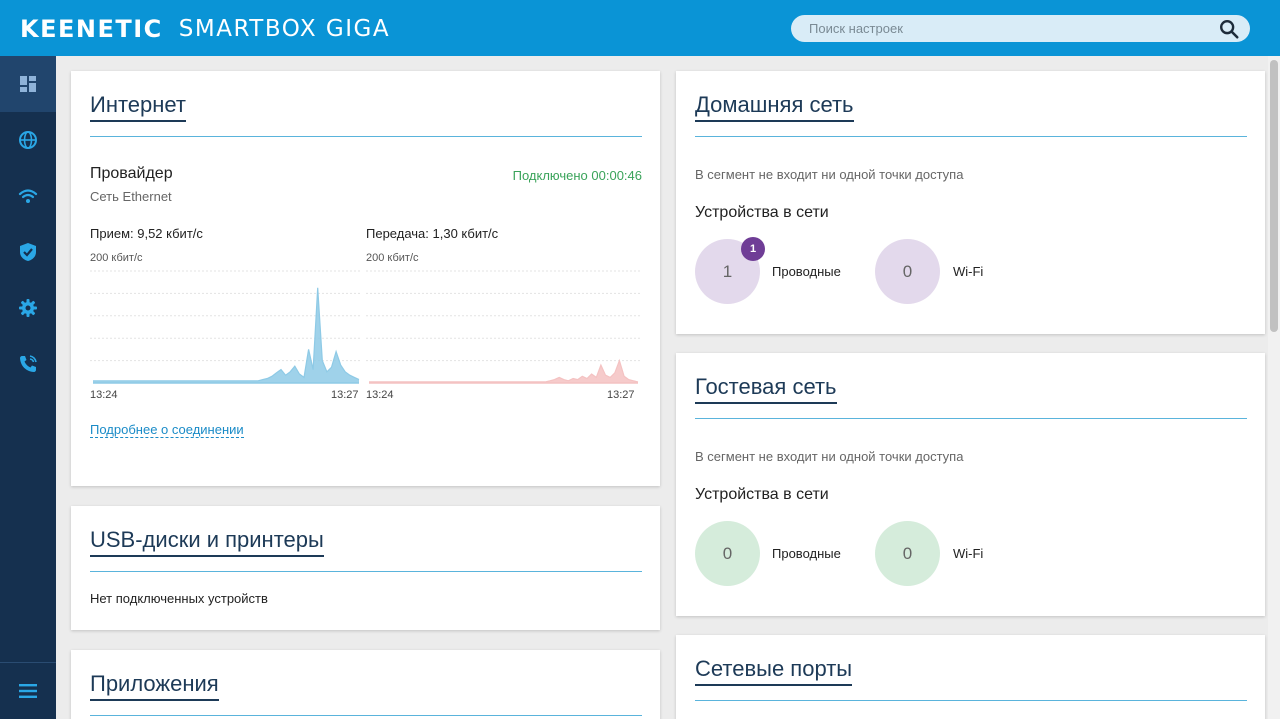  What do you see at coordinates (226, 327) in the screenshot?
I see `rx-traffic-chart` at bounding box center [226, 327].